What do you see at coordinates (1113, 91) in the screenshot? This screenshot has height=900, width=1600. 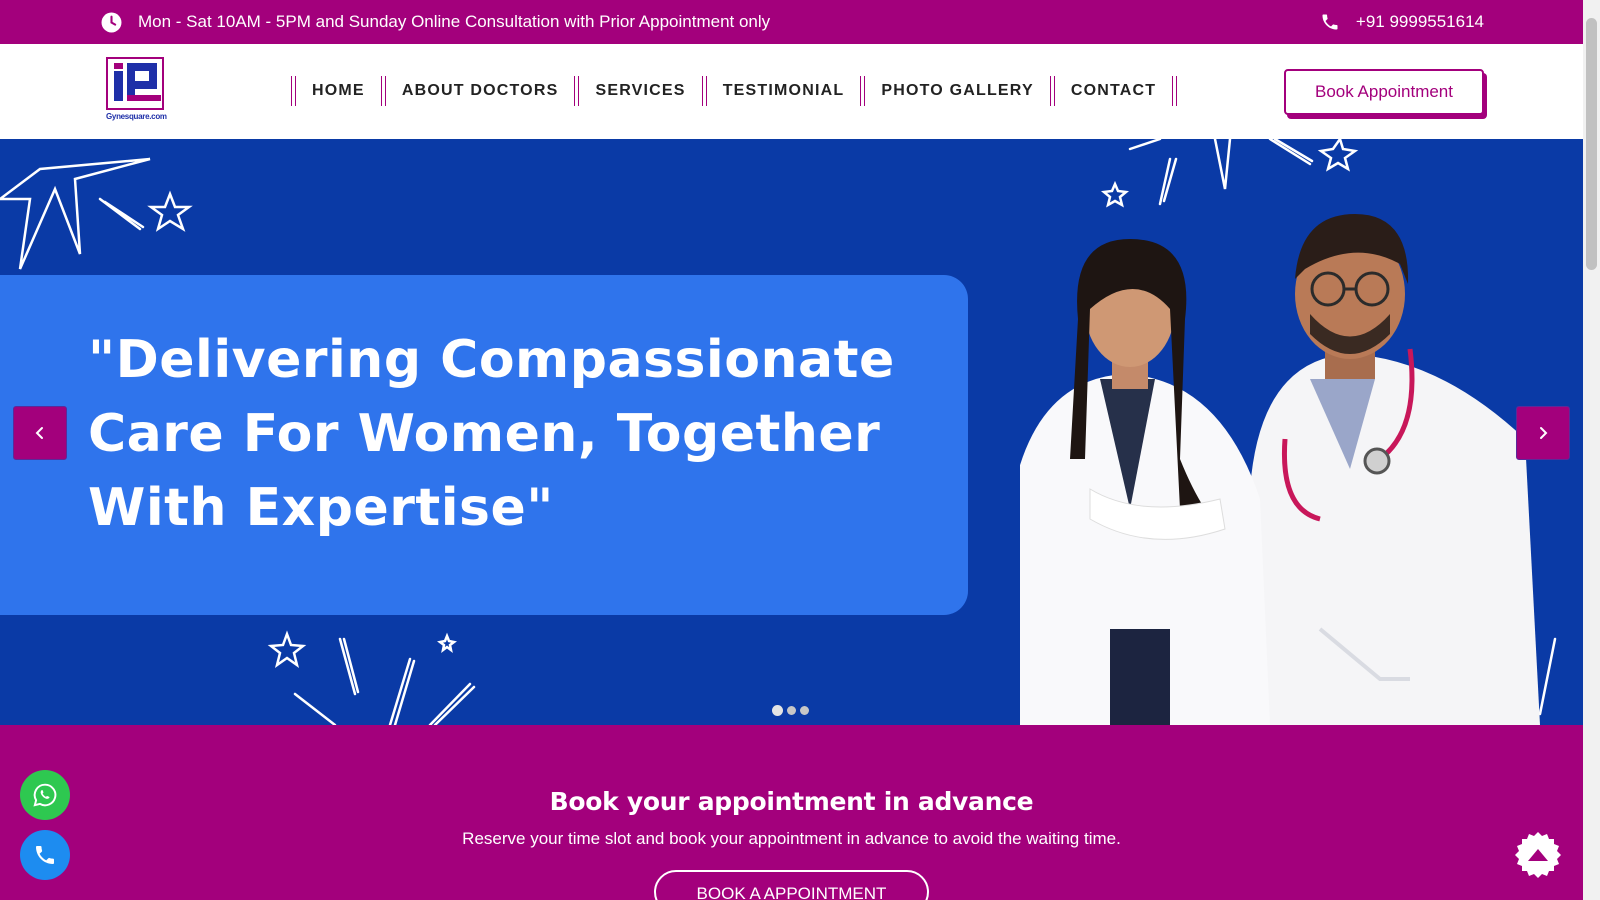 I see `nav-contact: CONTACT` at bounding box center [1113, 91].